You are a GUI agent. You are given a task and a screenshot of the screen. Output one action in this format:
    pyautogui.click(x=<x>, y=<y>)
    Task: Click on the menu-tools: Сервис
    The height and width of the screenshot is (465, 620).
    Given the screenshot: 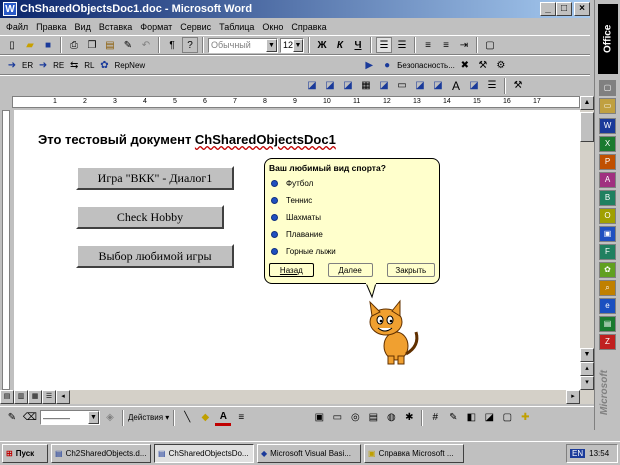 What is the action you would take?
    pyautogui.click(x=195, y=27)
    